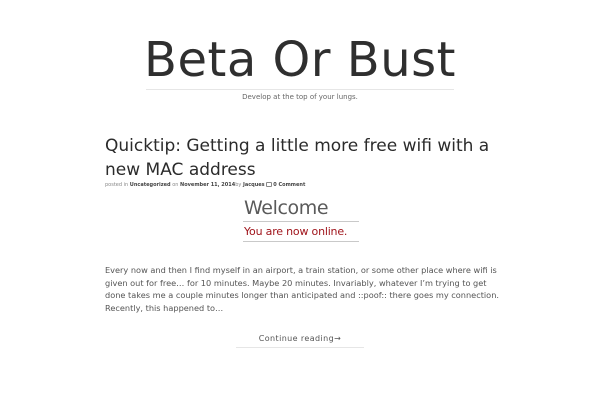  I want to click on post-category-link: Uncategorized, so click(150, 185).